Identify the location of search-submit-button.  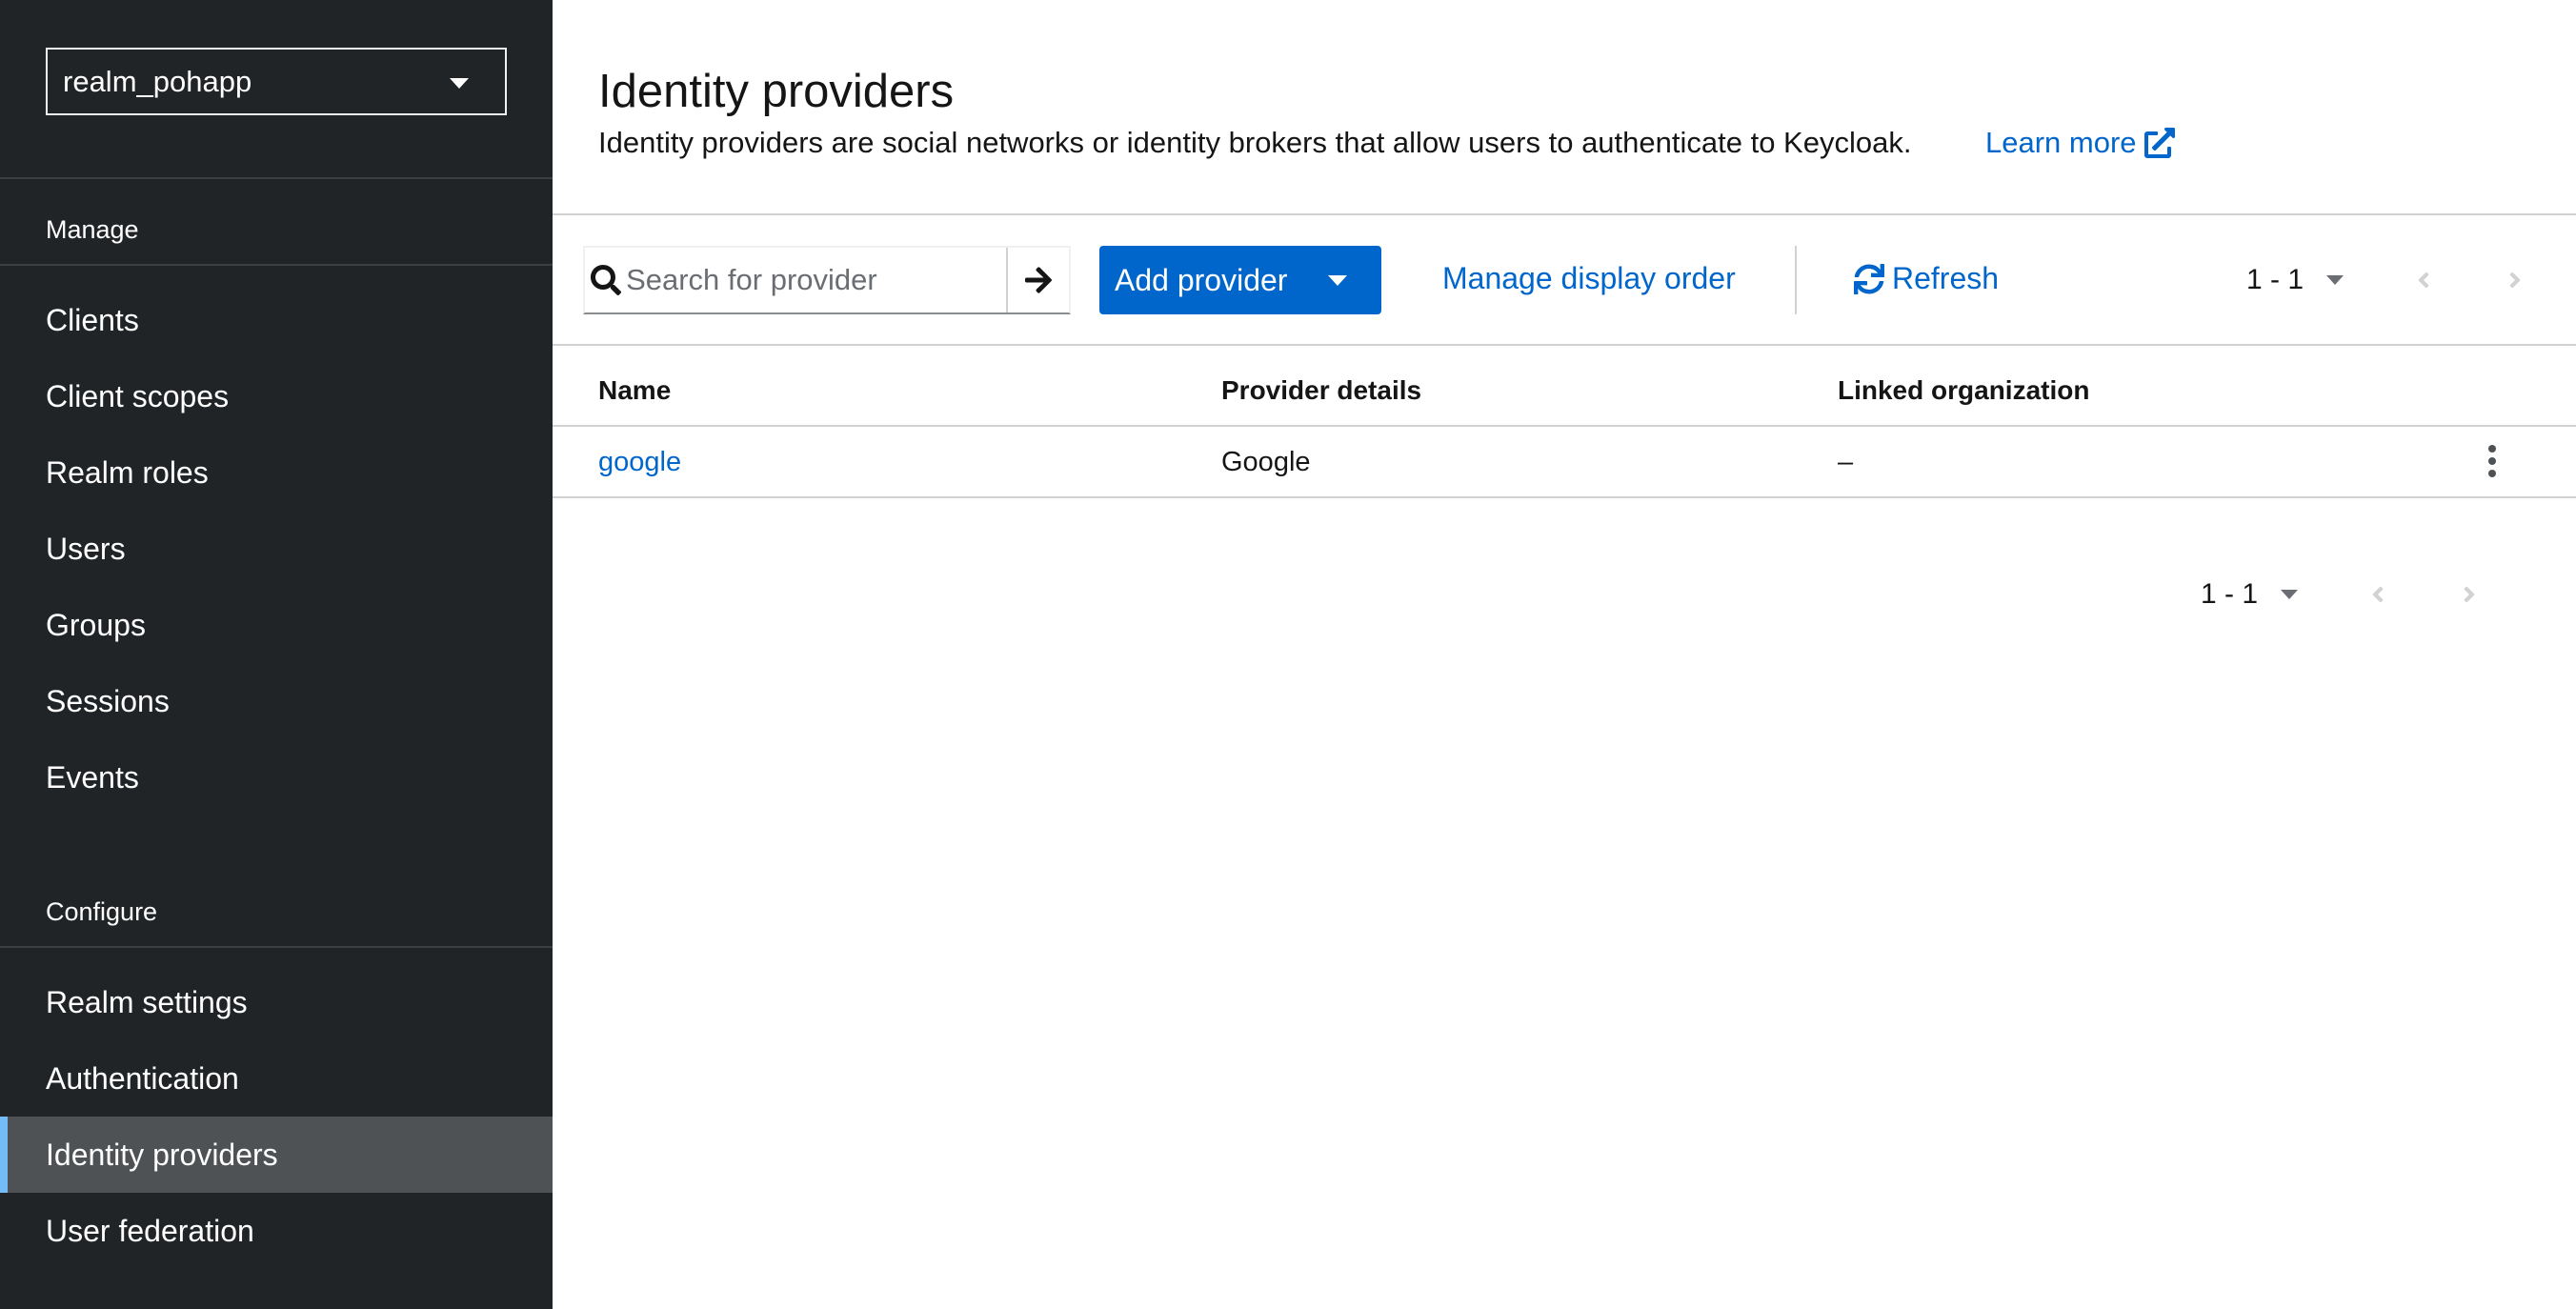
(1037, 280).